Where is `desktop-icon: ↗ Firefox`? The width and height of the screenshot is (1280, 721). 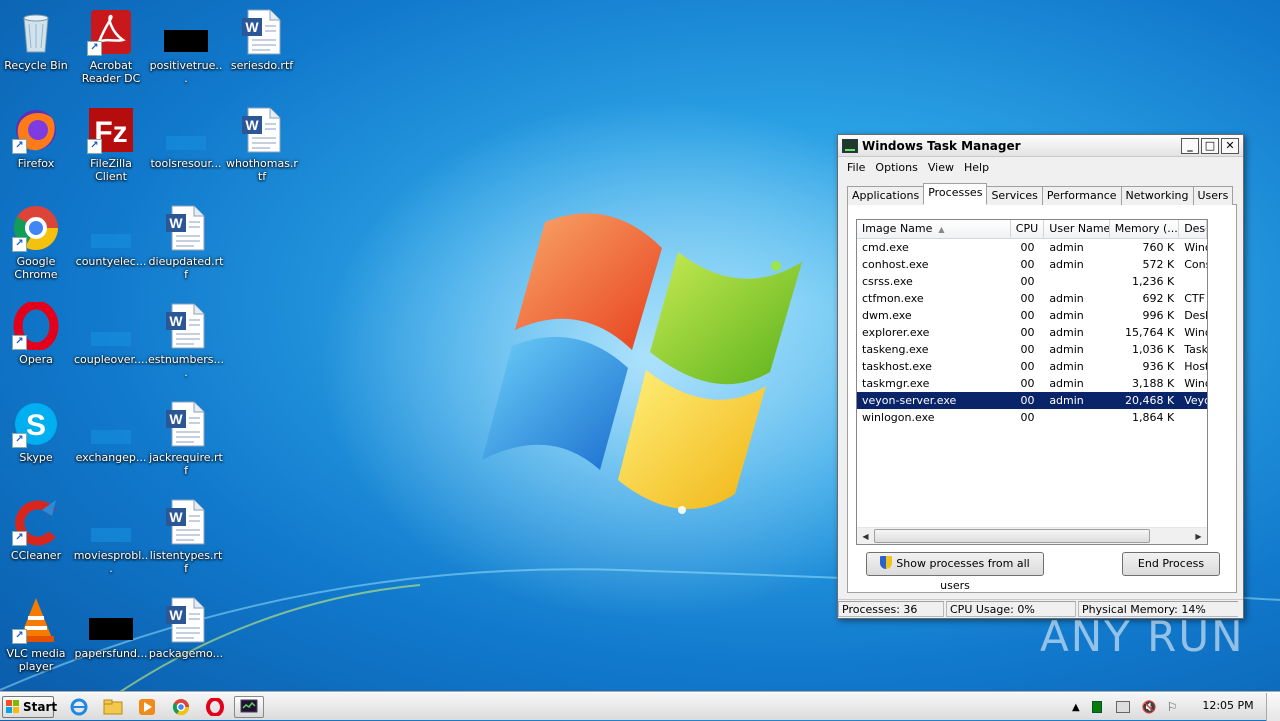
desktop-icon: ↗ Firefox is located at coordinates (37, 146).